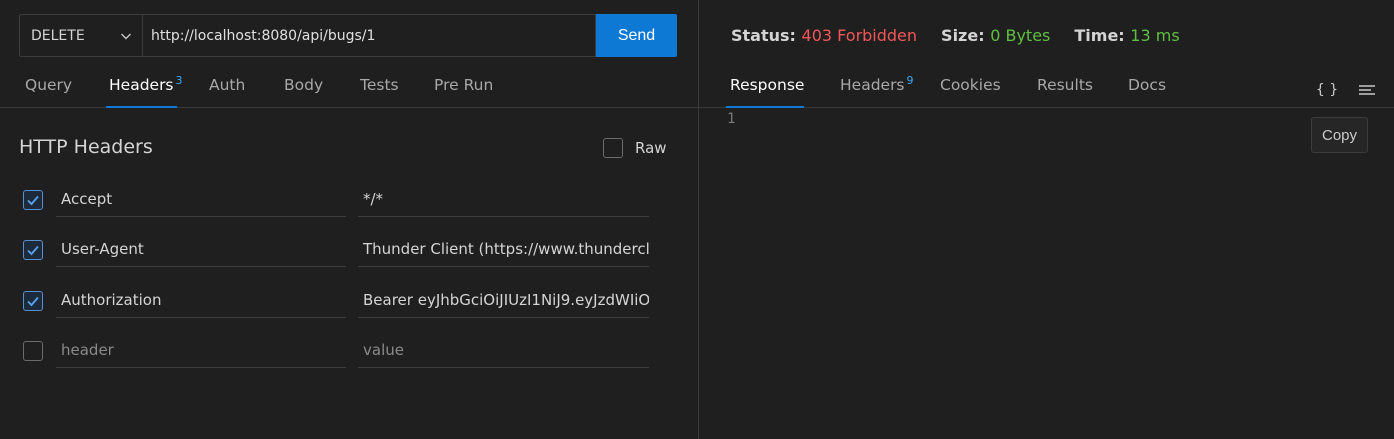 This screenshot has width=1394, height=439. I want to click on url-value: http://localhost:8080/api/bugs/1, so click(263, 35).